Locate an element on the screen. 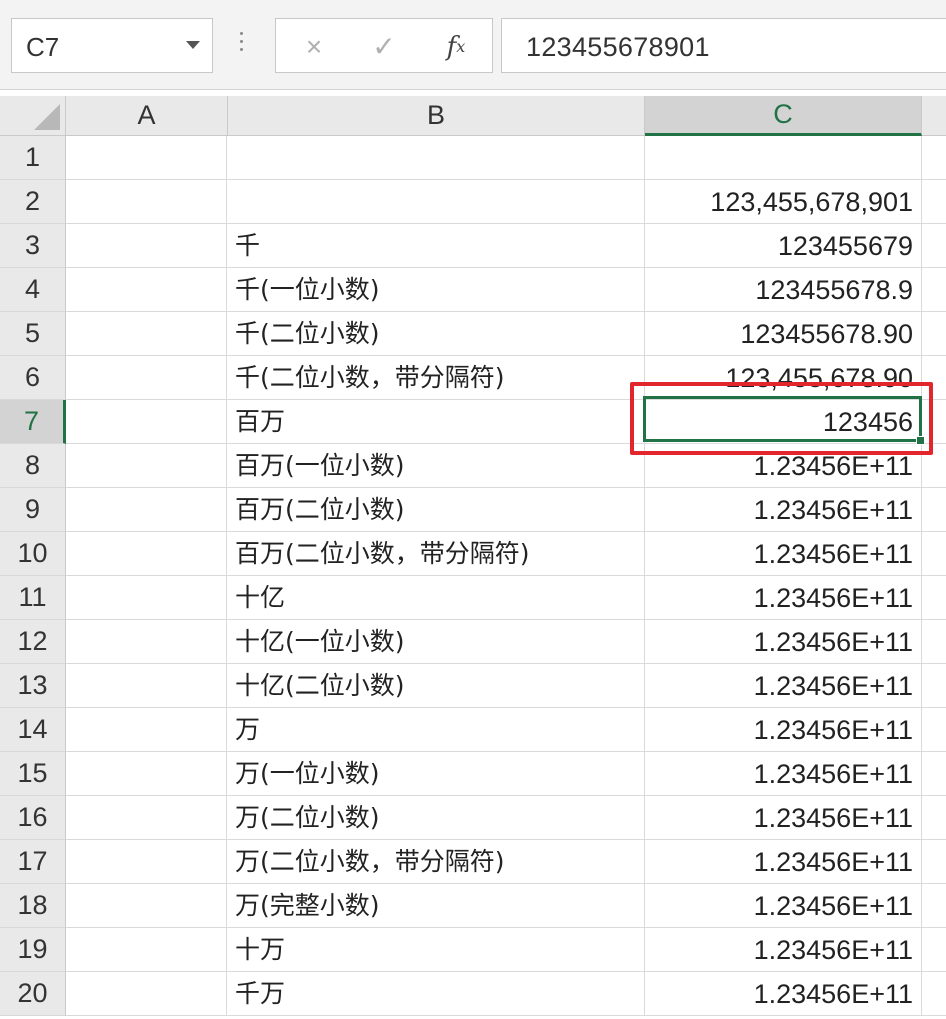 The height and width of the screenshot is (1019, 946). insert-function-icon: fx is located at coordinates (456, 46).